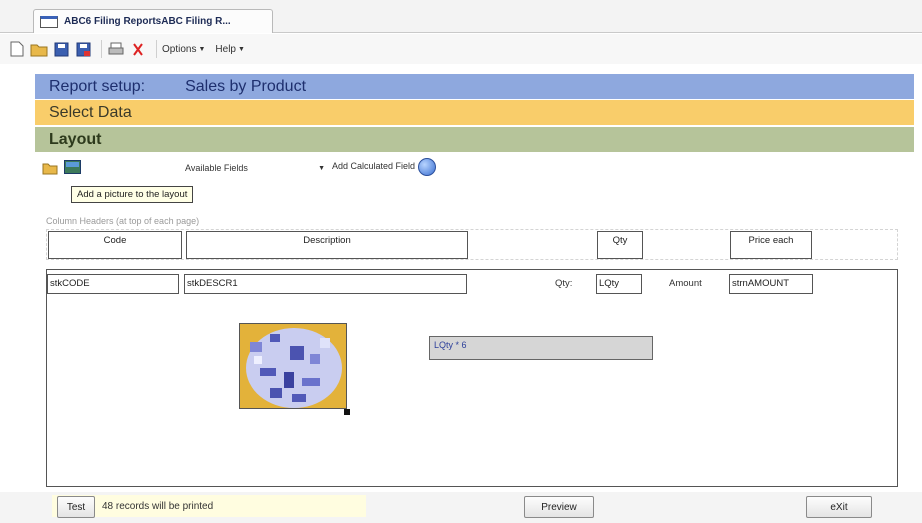  Describe the element at coordinates (474, 139) in the screenshot. I see `layout-band: Layout` at that location.